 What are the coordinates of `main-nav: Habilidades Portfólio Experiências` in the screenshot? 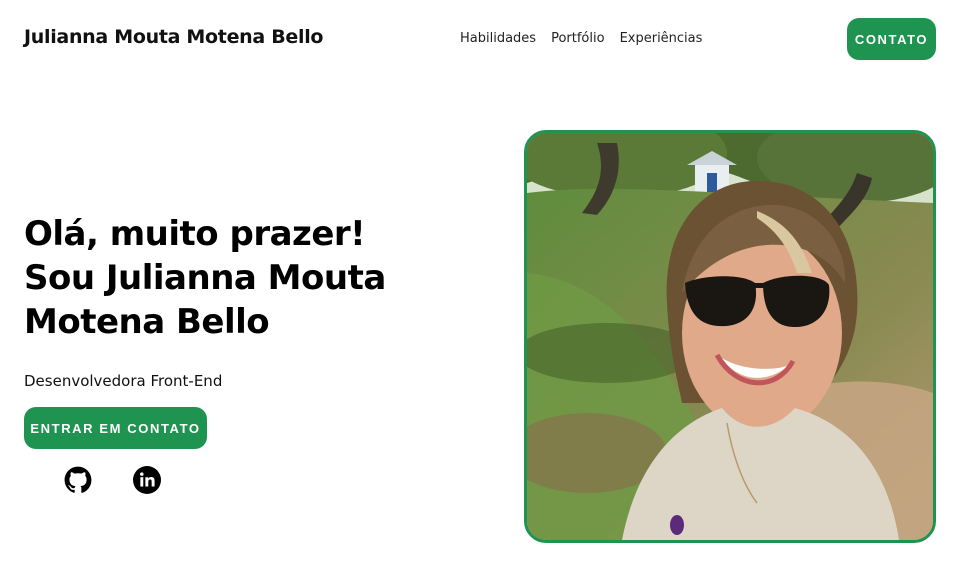 It's located at (581, 38).